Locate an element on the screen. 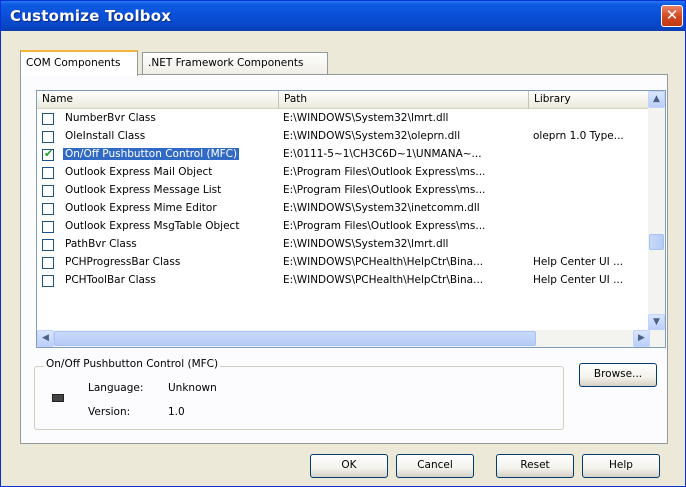 This screenshot has width=686, height=487. component-details-group is located at coordinates (299, 398).